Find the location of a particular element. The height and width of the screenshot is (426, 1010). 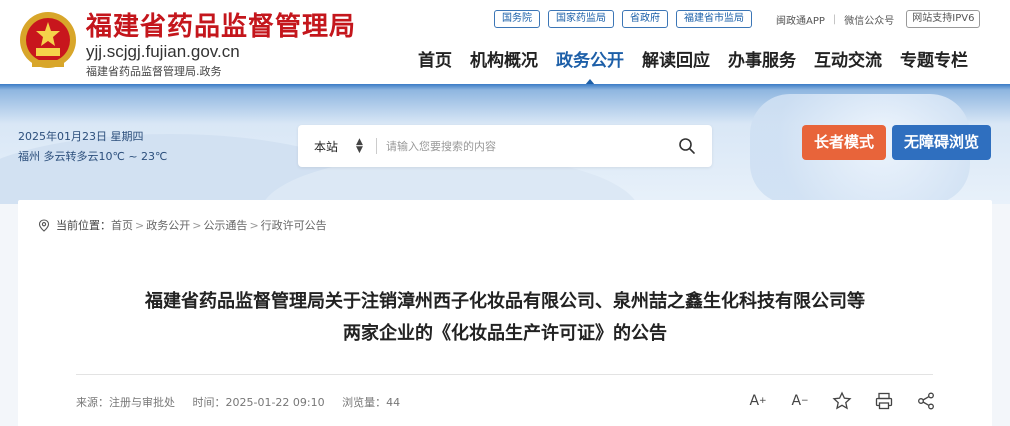

article-views: 浏览量：44 is located at coordinates (371, 402).